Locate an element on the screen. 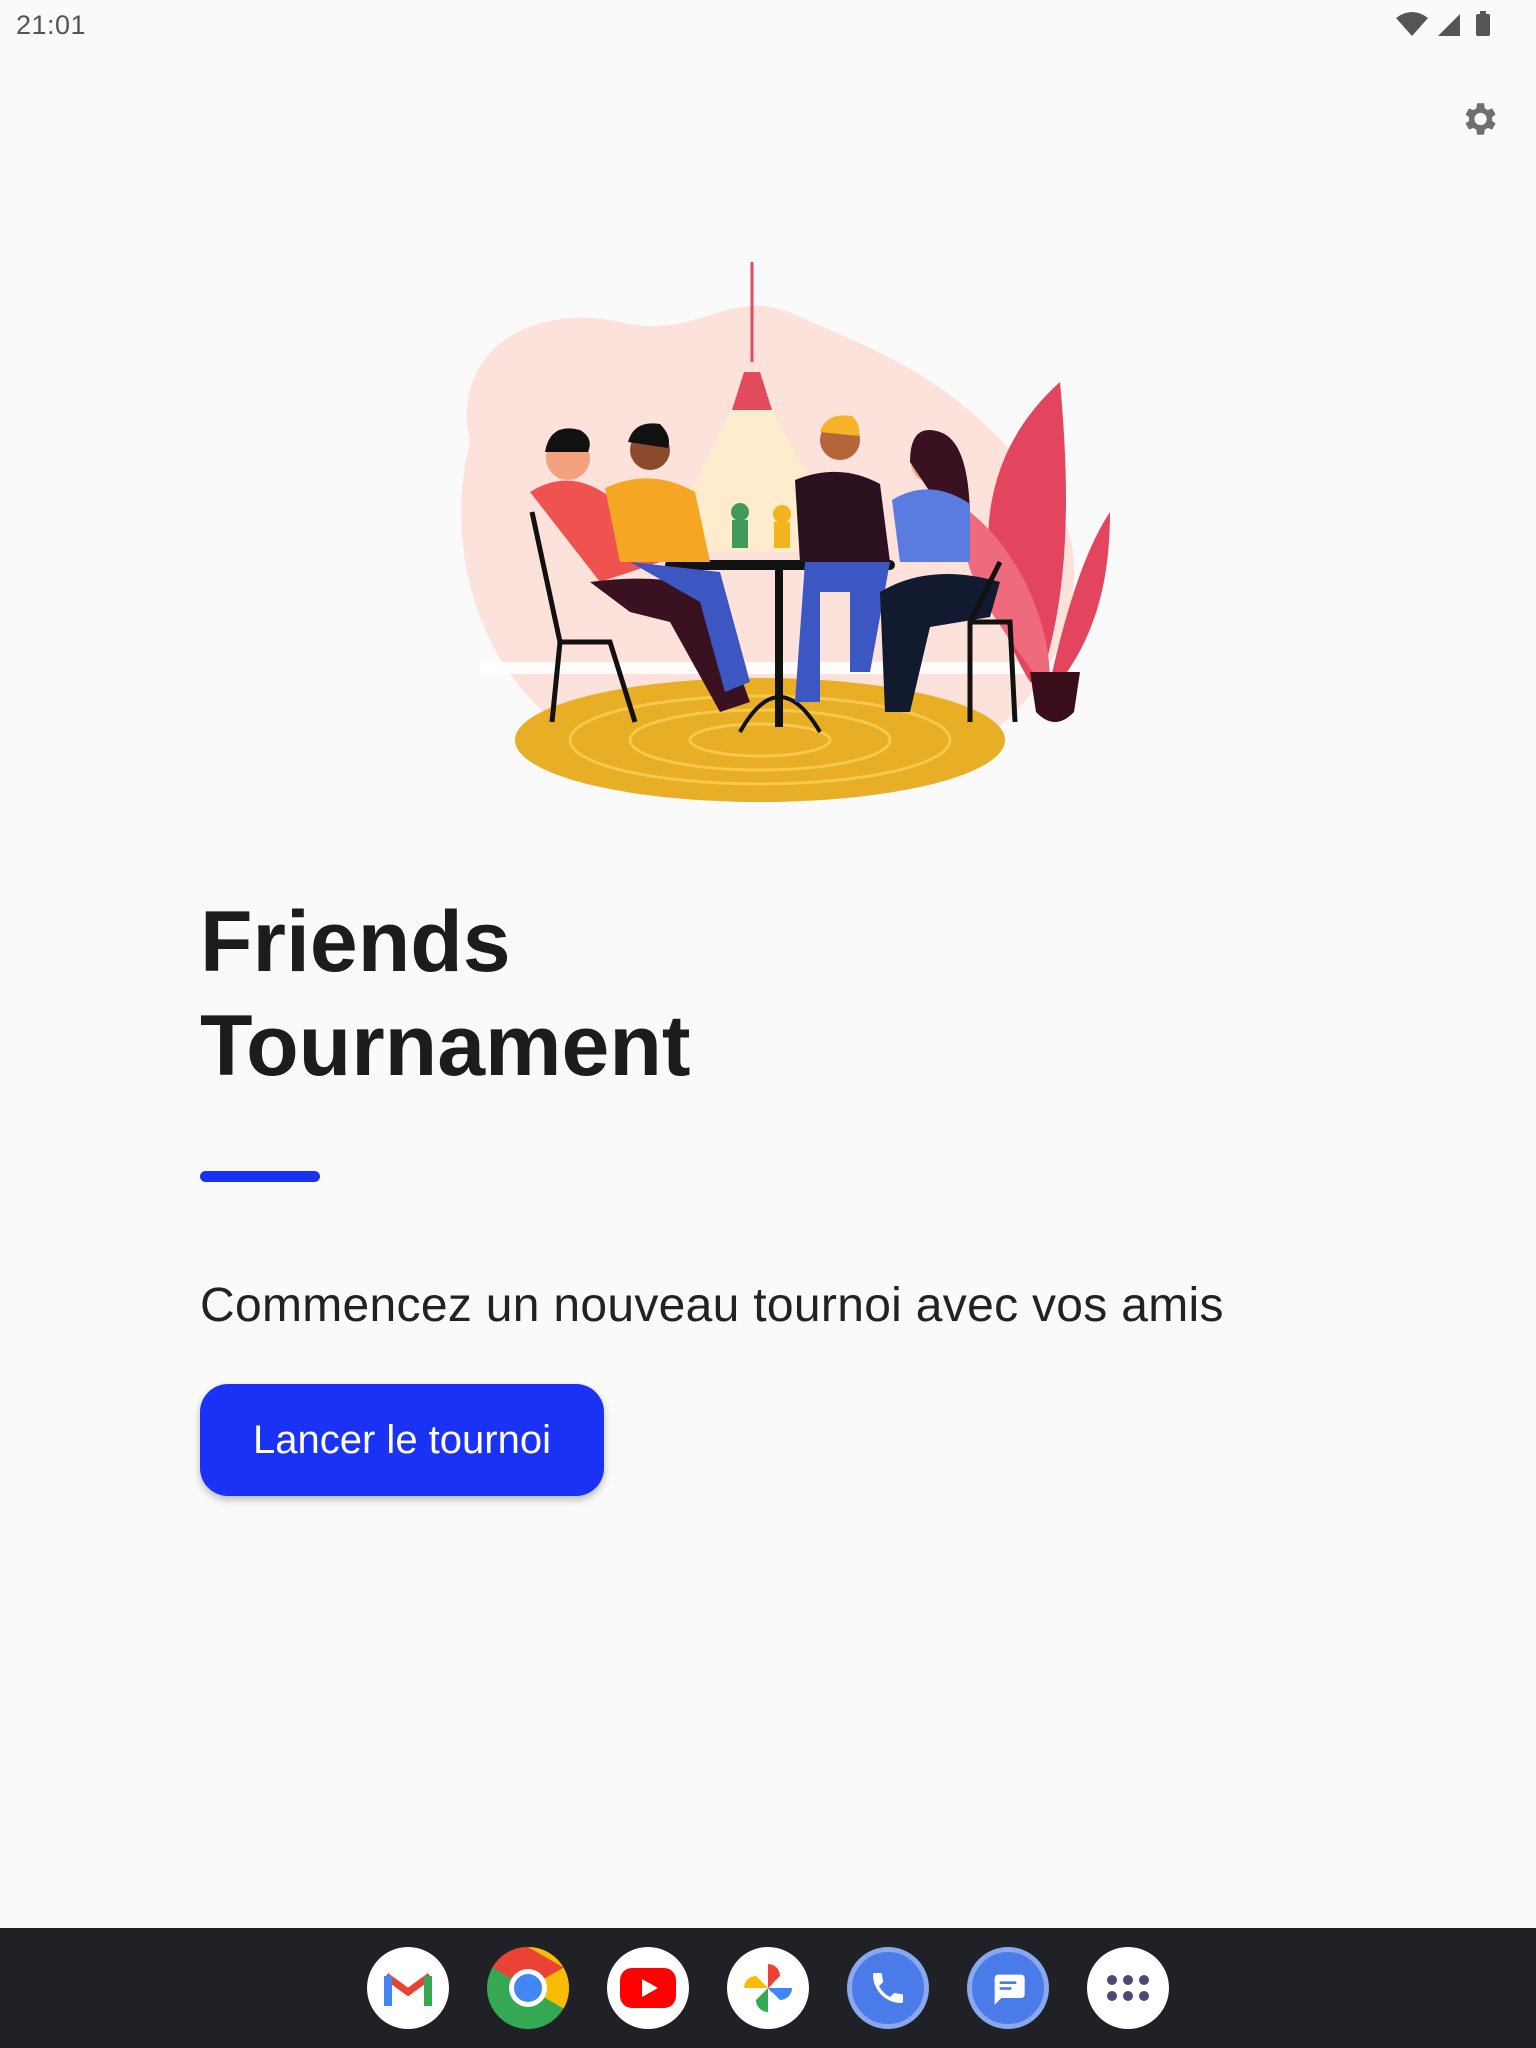 This screenshot has width=1536, height=2048. phone-icon is located at coordinates (888, 1988).